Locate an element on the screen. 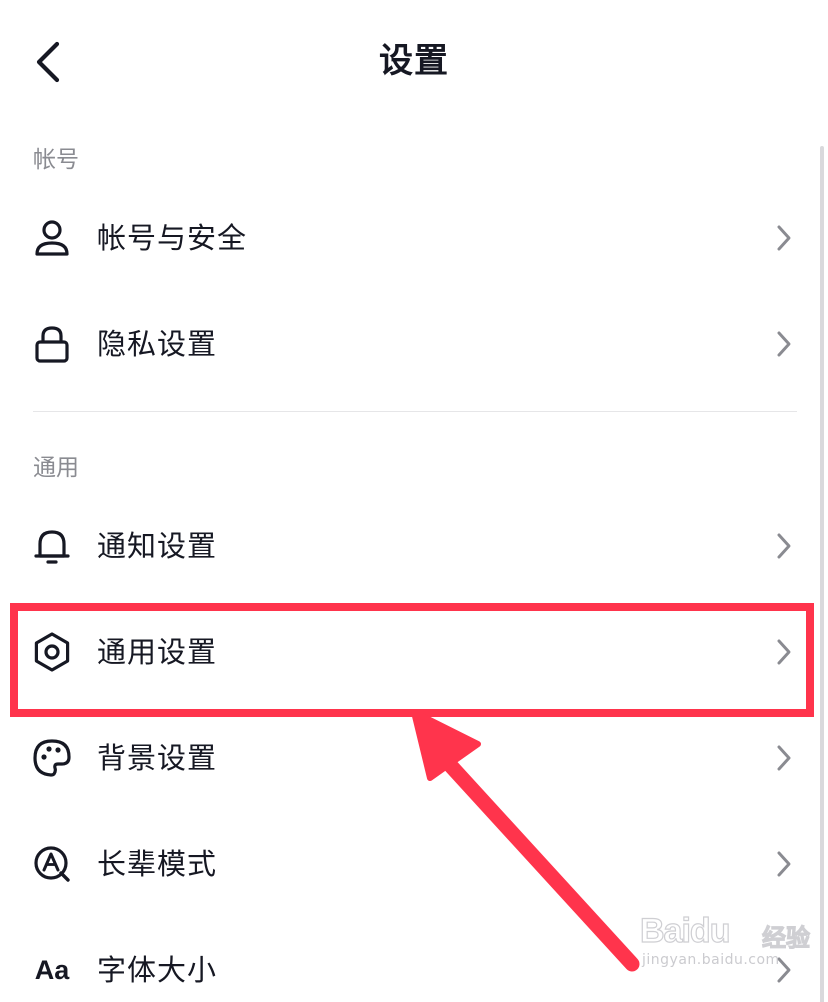 This screenshot has height=1002, width=828. settings-item-notifications: 通知设置 is located at coordinates (414, 546).